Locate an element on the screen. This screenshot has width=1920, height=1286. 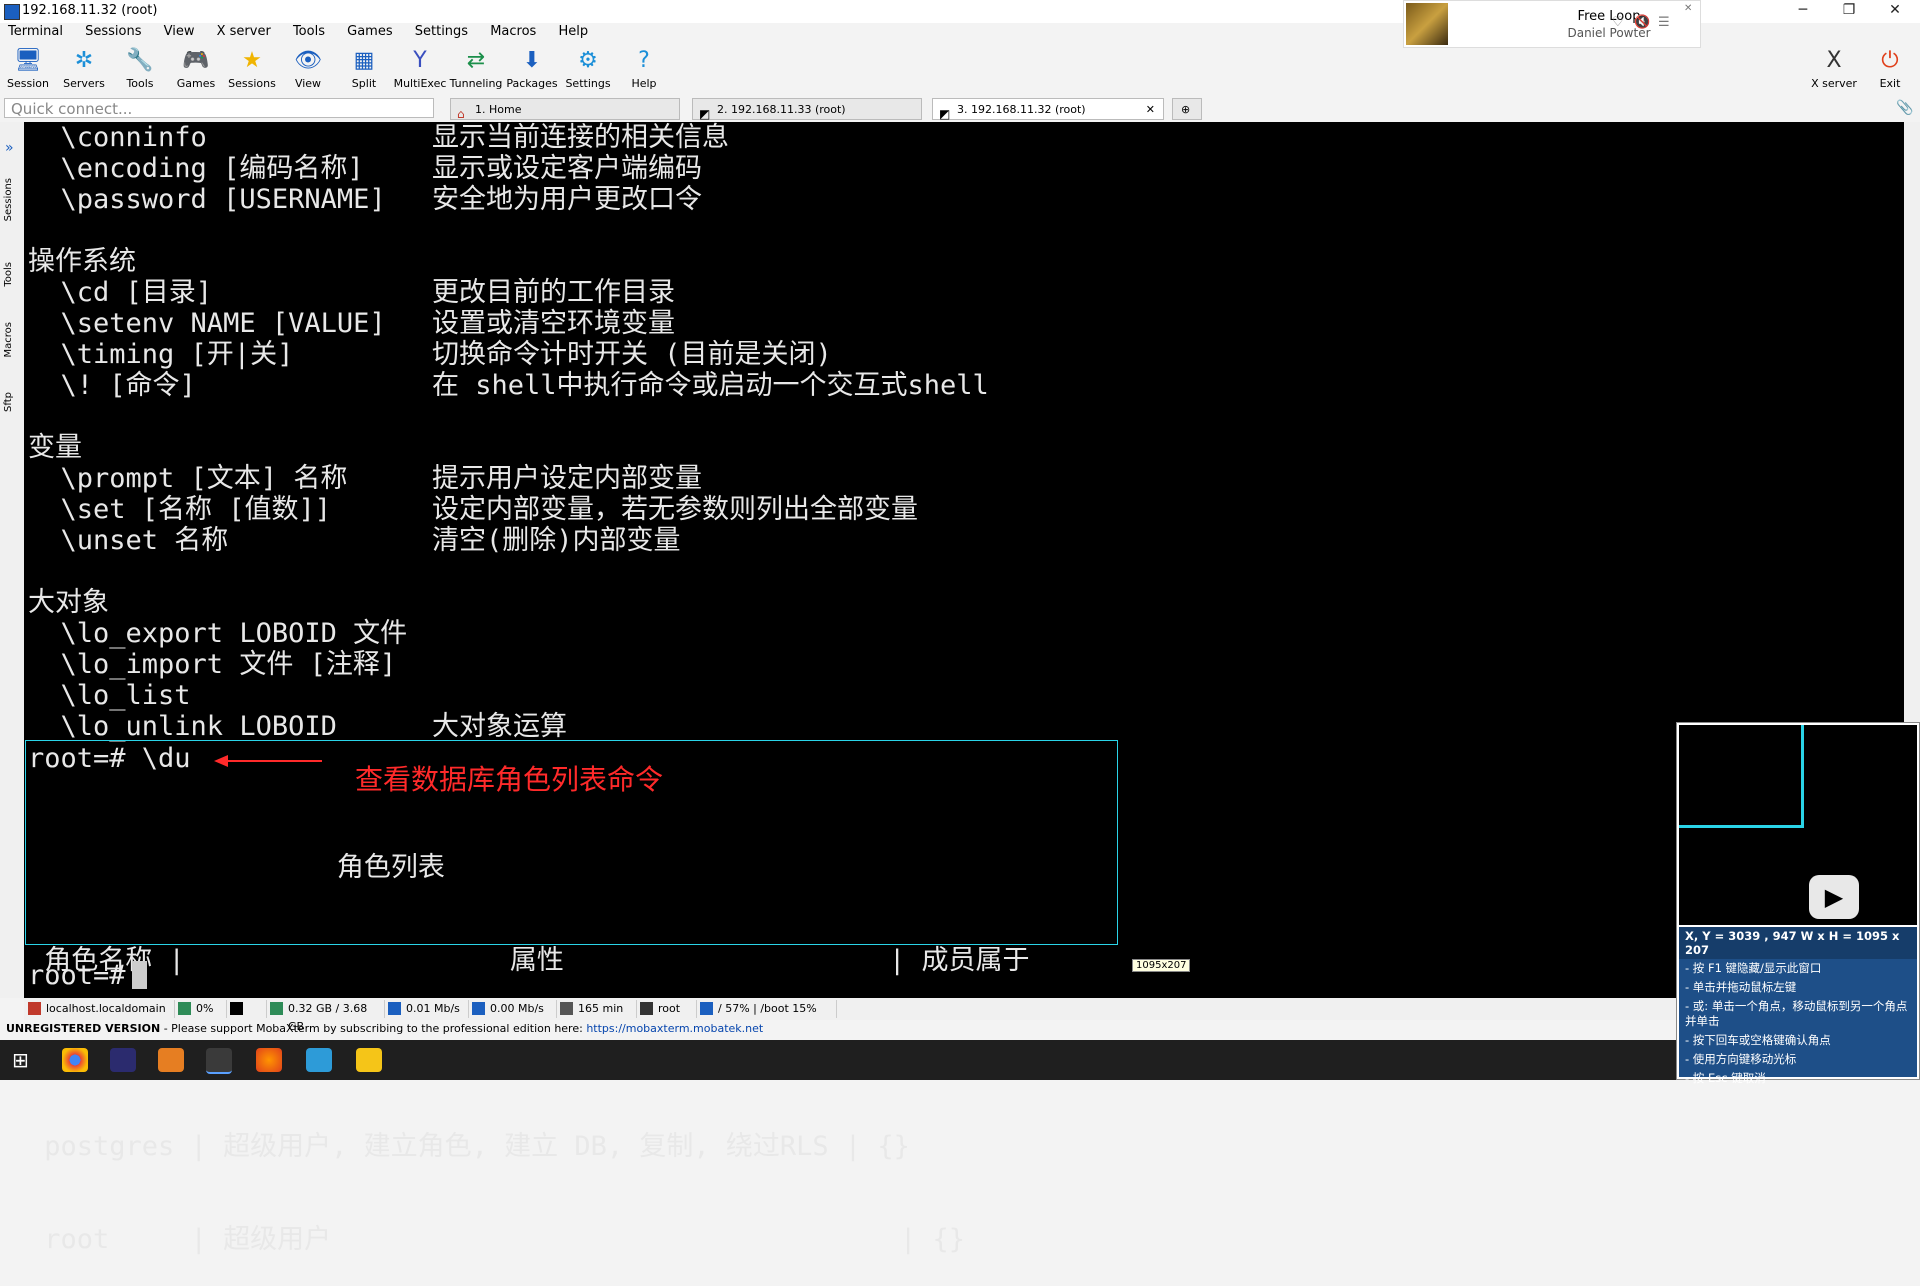
disk-icon is located at coordinates (706, 1008).